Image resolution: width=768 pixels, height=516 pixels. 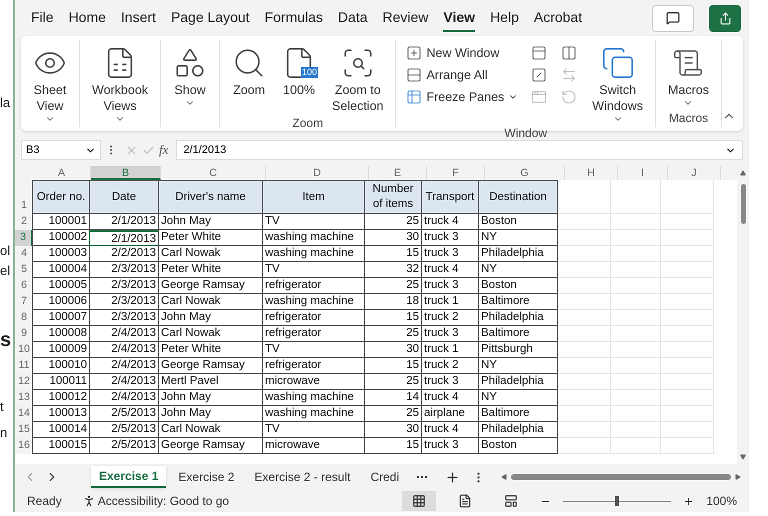 What do you see at coordinates (617, 98) in the screenshot?
I see `button-label: Switch Windows` at bounding box center [617, 98].